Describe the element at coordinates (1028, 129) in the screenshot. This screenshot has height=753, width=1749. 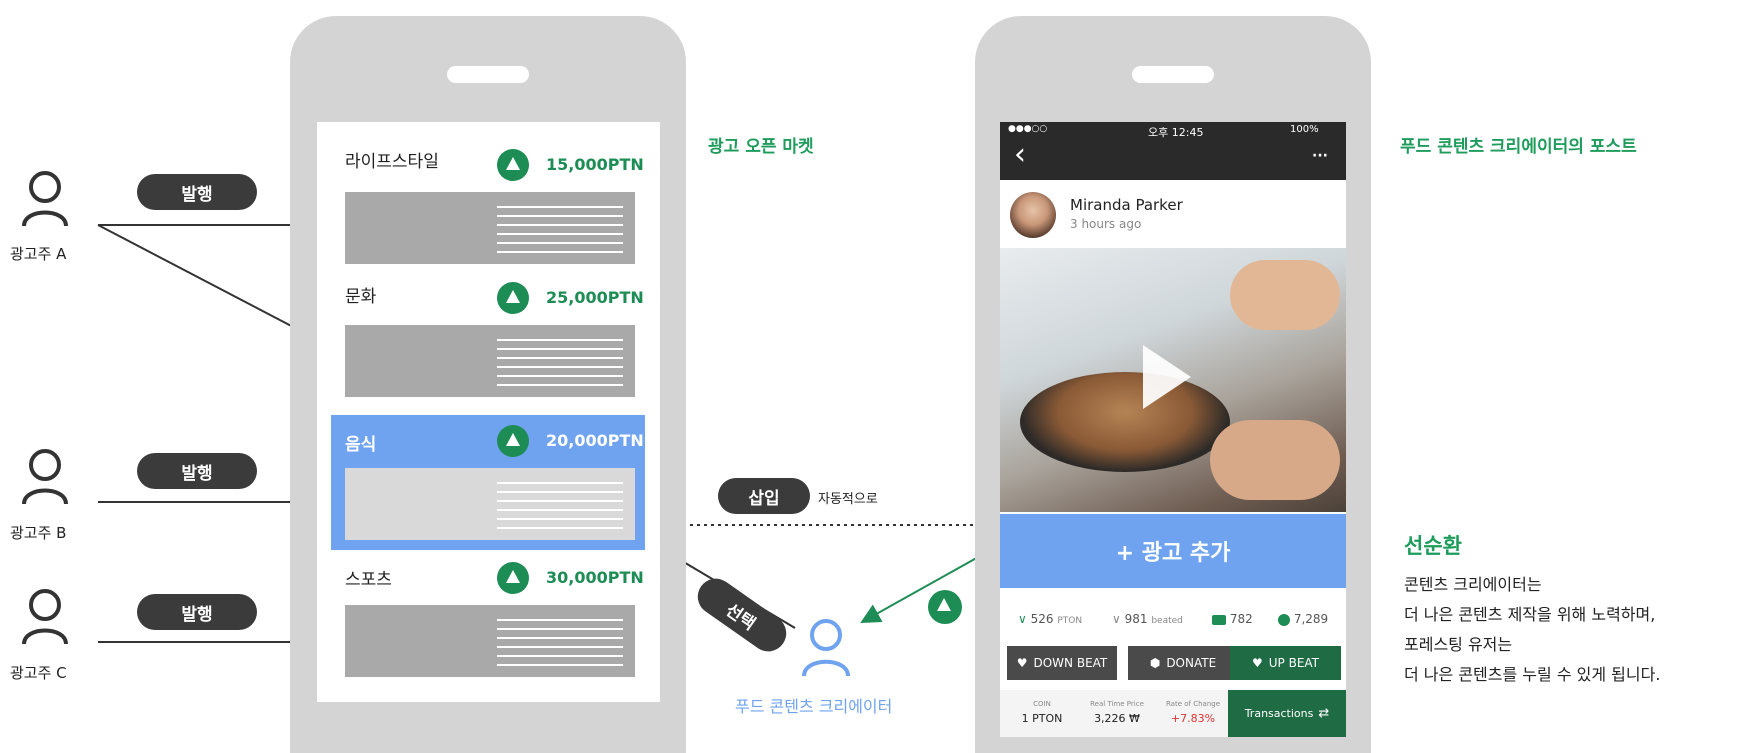
I see `status-carrier: ●●●○○` at that location.